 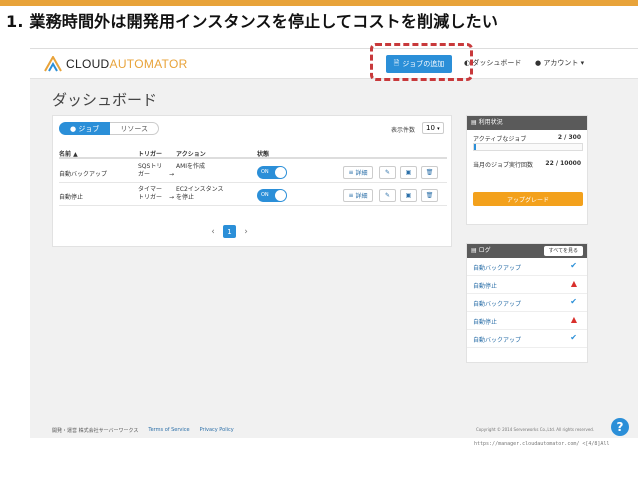 I want to click on log-header: ▤ ログ すべてを見る, so click(x=527, y=251).